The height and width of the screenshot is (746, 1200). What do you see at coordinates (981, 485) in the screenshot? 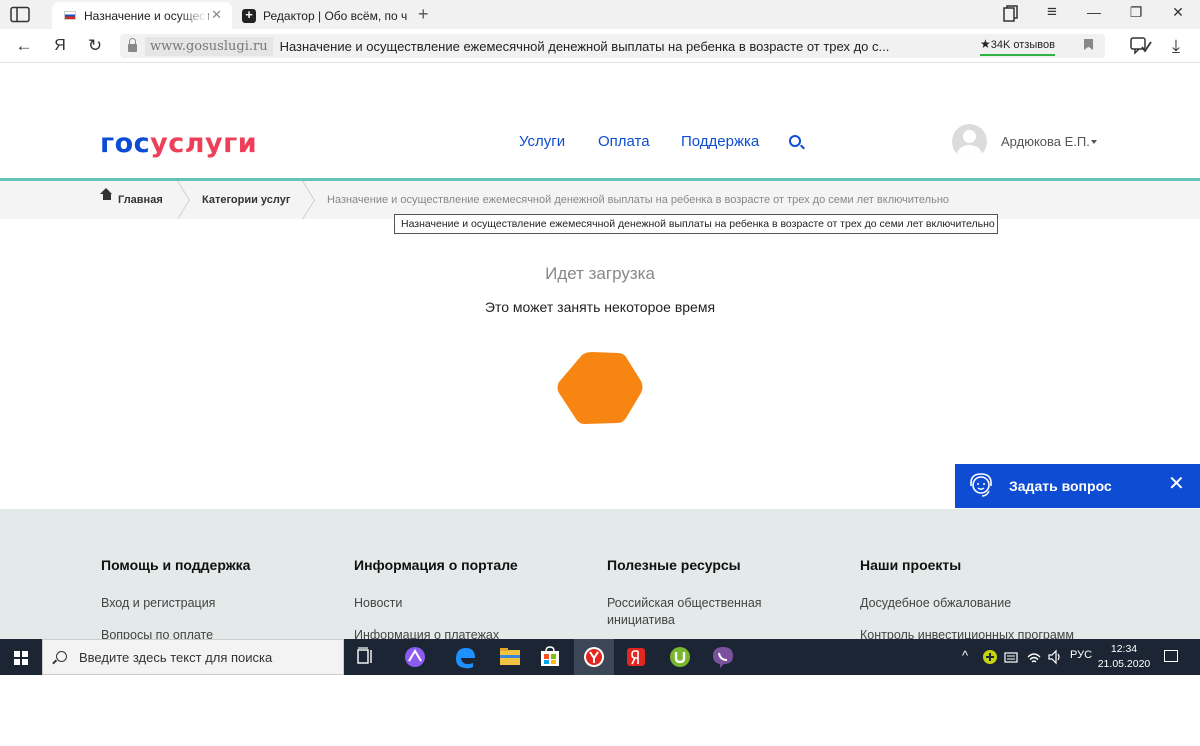
I see `headset-icon` at bounding box center [981, 485].